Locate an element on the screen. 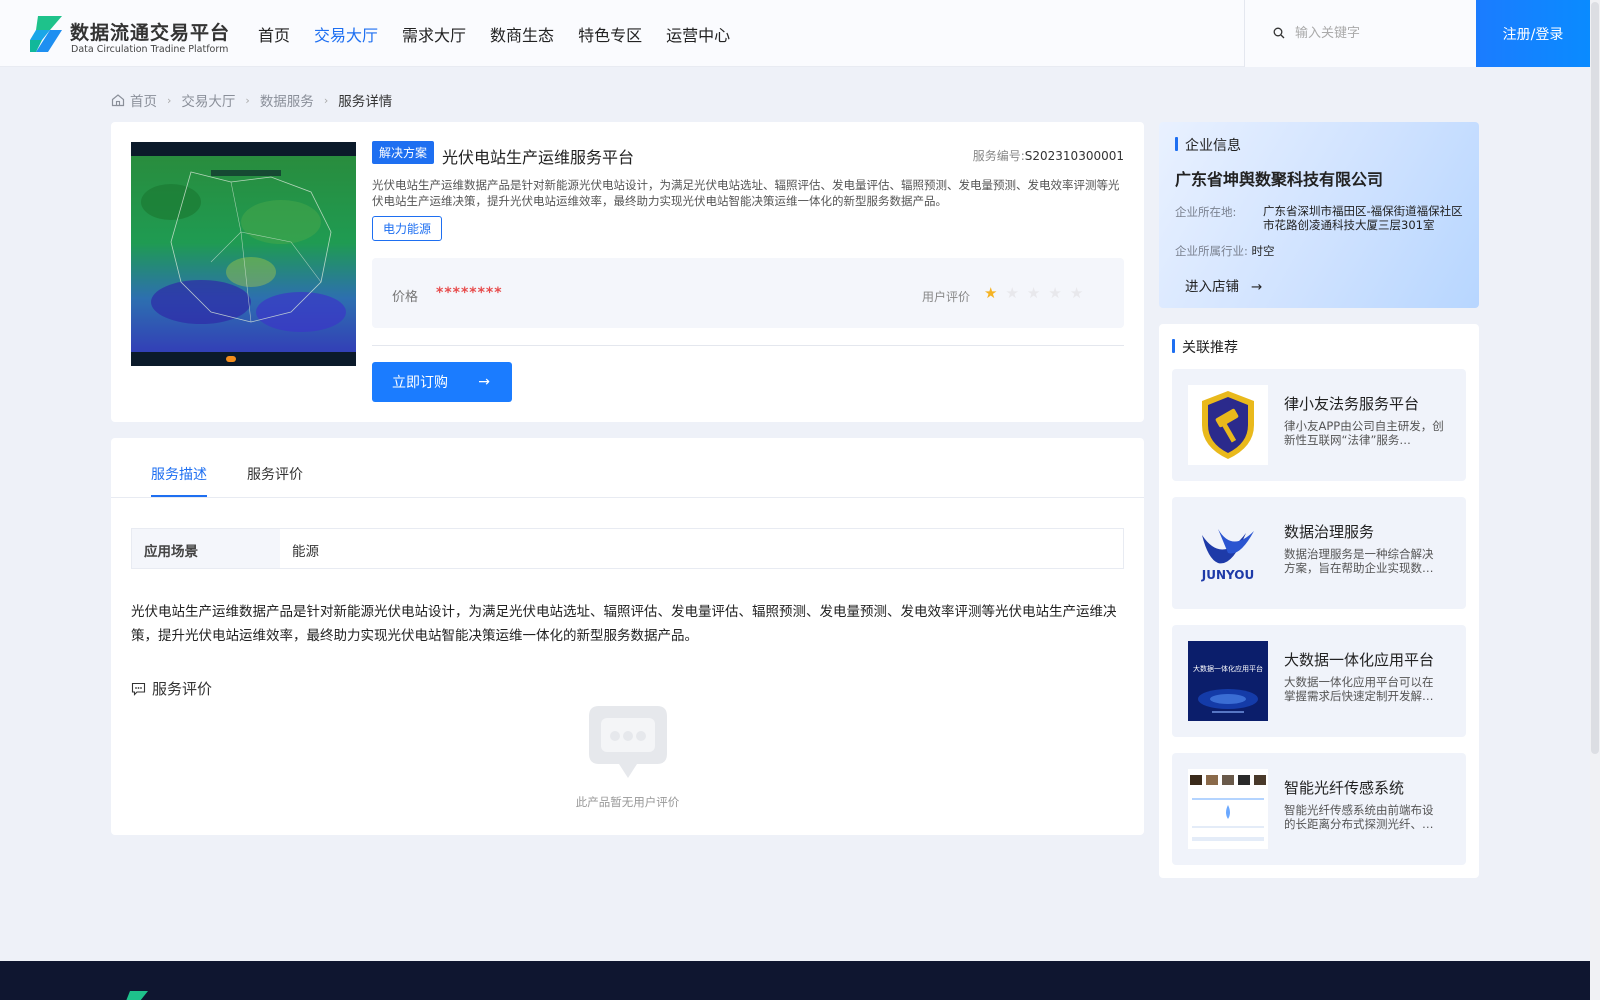  recommend-title: 智能光纤传感系统 is located at coordinates (1344, 788).